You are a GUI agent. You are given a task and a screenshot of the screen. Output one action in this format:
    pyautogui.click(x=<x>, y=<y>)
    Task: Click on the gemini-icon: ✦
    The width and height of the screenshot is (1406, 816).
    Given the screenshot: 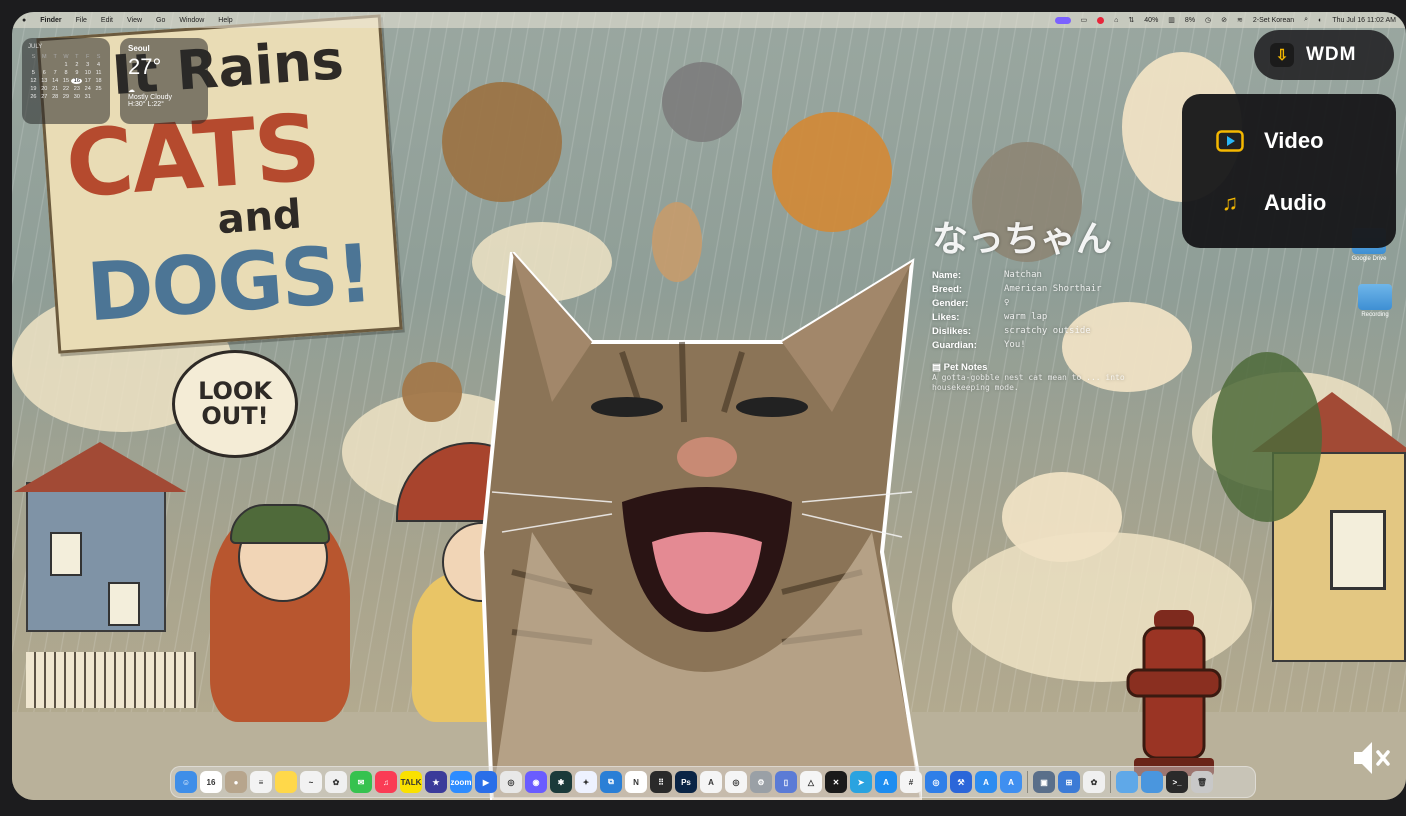 What is the action you would take?
    pyautogui.click(x=586, y=782)
    